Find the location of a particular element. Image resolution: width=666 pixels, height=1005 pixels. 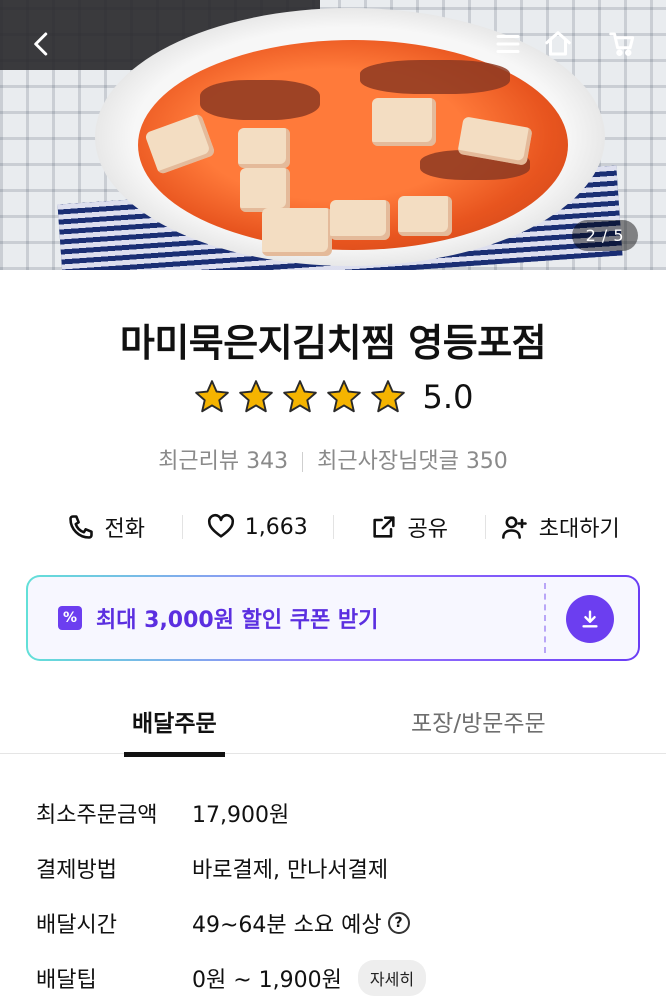

back-arrow-icon is located at coordinates (41, 44).